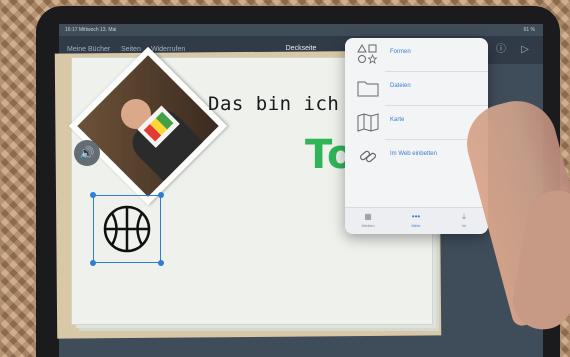 This screenshot has height=357, width=570. I want to click on speaker-icon: 🔊, so click(87, 153).